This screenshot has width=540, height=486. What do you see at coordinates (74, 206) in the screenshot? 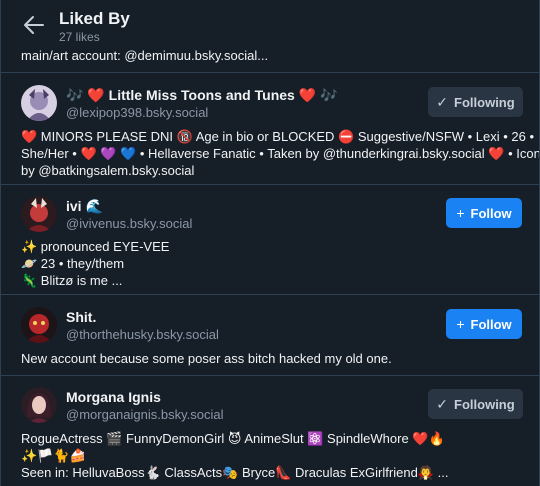
I see `user-name-text: ivi` at bounding box center [74, 206].